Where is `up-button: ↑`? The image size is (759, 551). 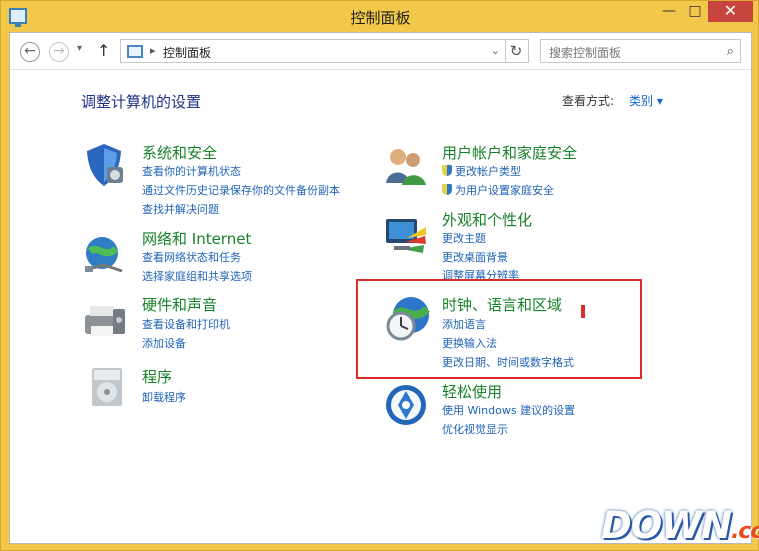 up-button: ↑ is located at coordinates (103, 50).